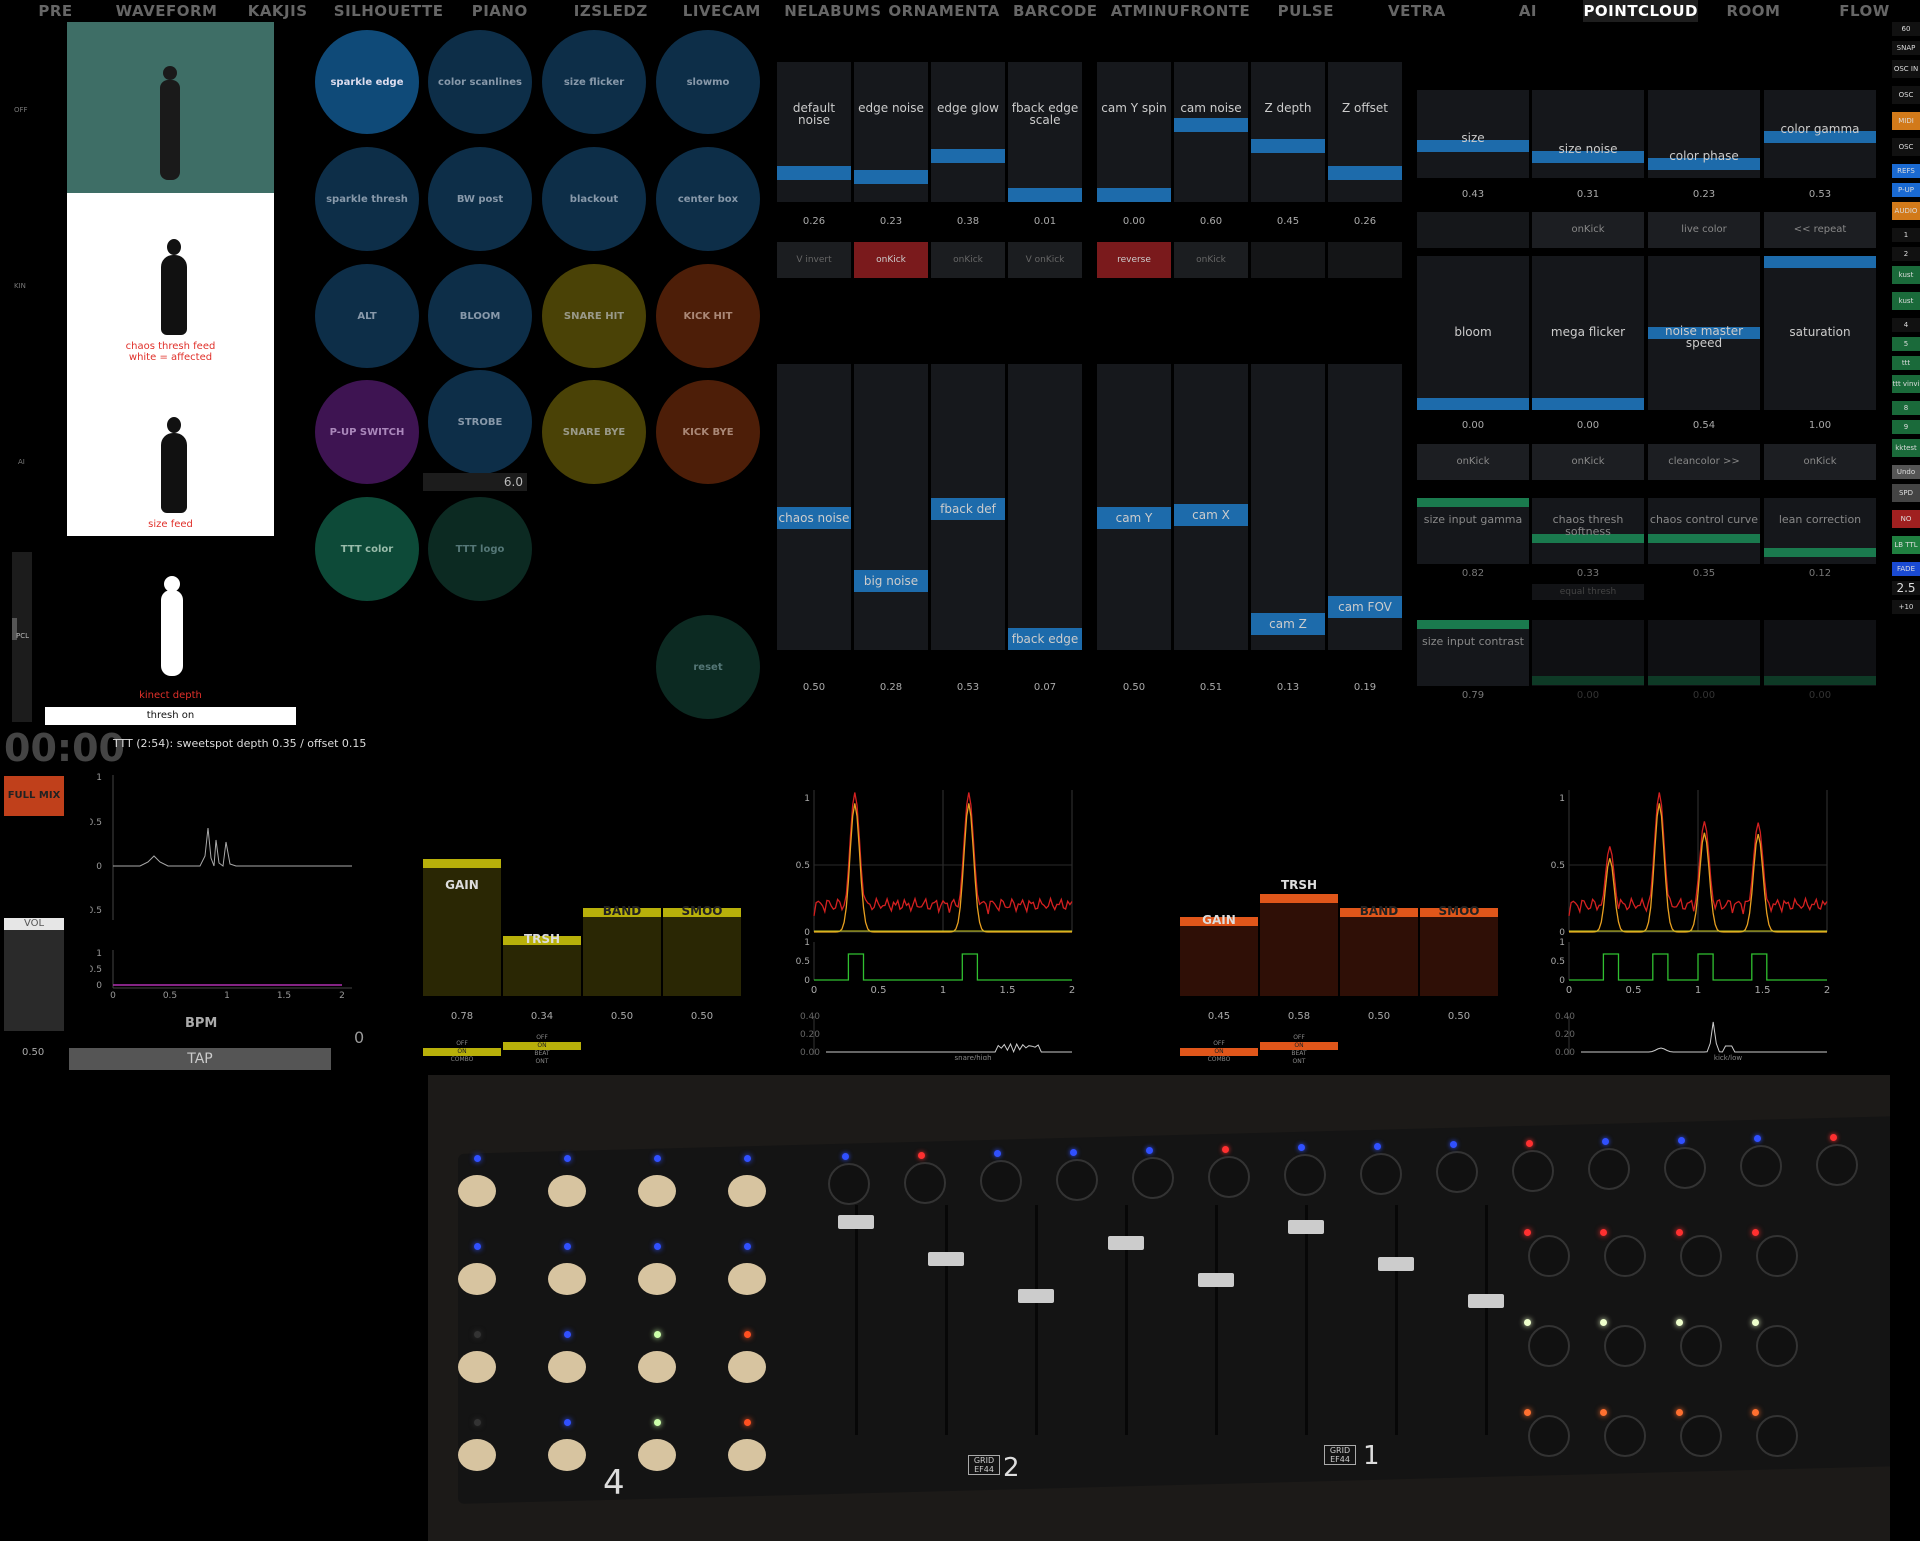  Describe the element at coordinates (1379, 908) in the screenshot. I see `kick-band-slider: BAND` at that location.